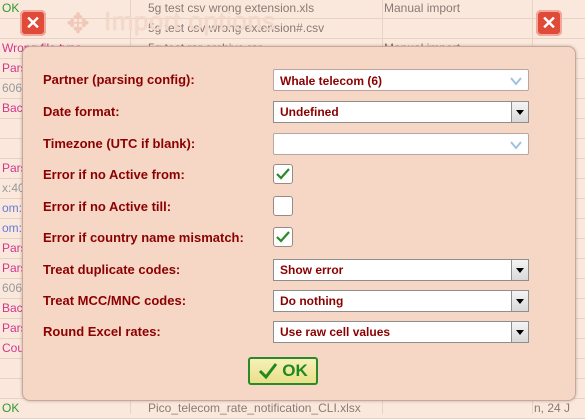 This screenshot has width=585, height=419. I want to click on mcc-mnc-value: Do nothing, so click(312, 301).